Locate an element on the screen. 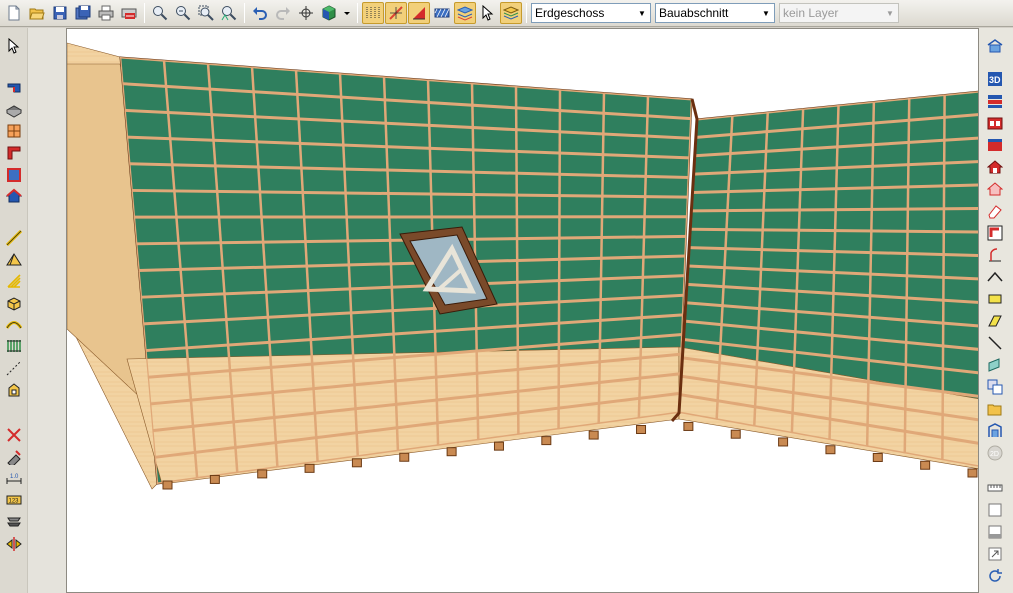 The image size is (1013, 593). dashed-line-icon is located at coordinates (14, 368).